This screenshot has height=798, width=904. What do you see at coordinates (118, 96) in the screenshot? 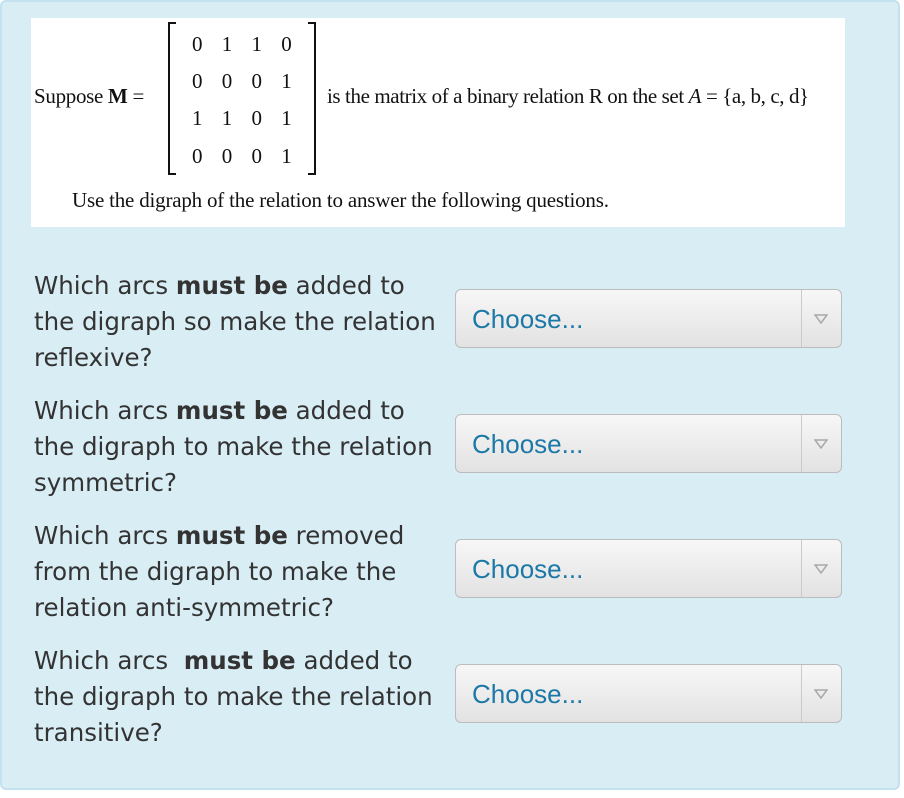
I see `matrix-symbol: M` at bounding box center [118, 96].